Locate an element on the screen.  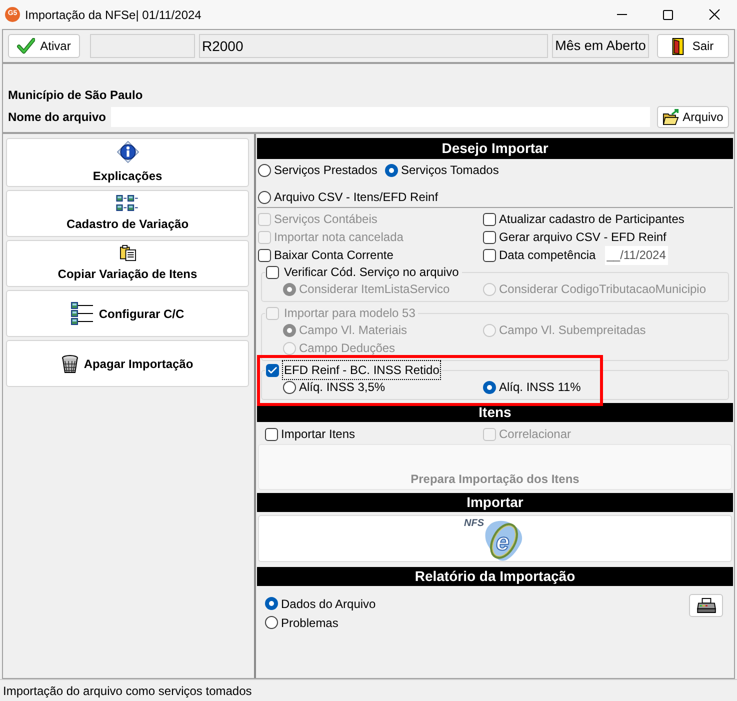
tick-icon is located at coordinates (272, 370).